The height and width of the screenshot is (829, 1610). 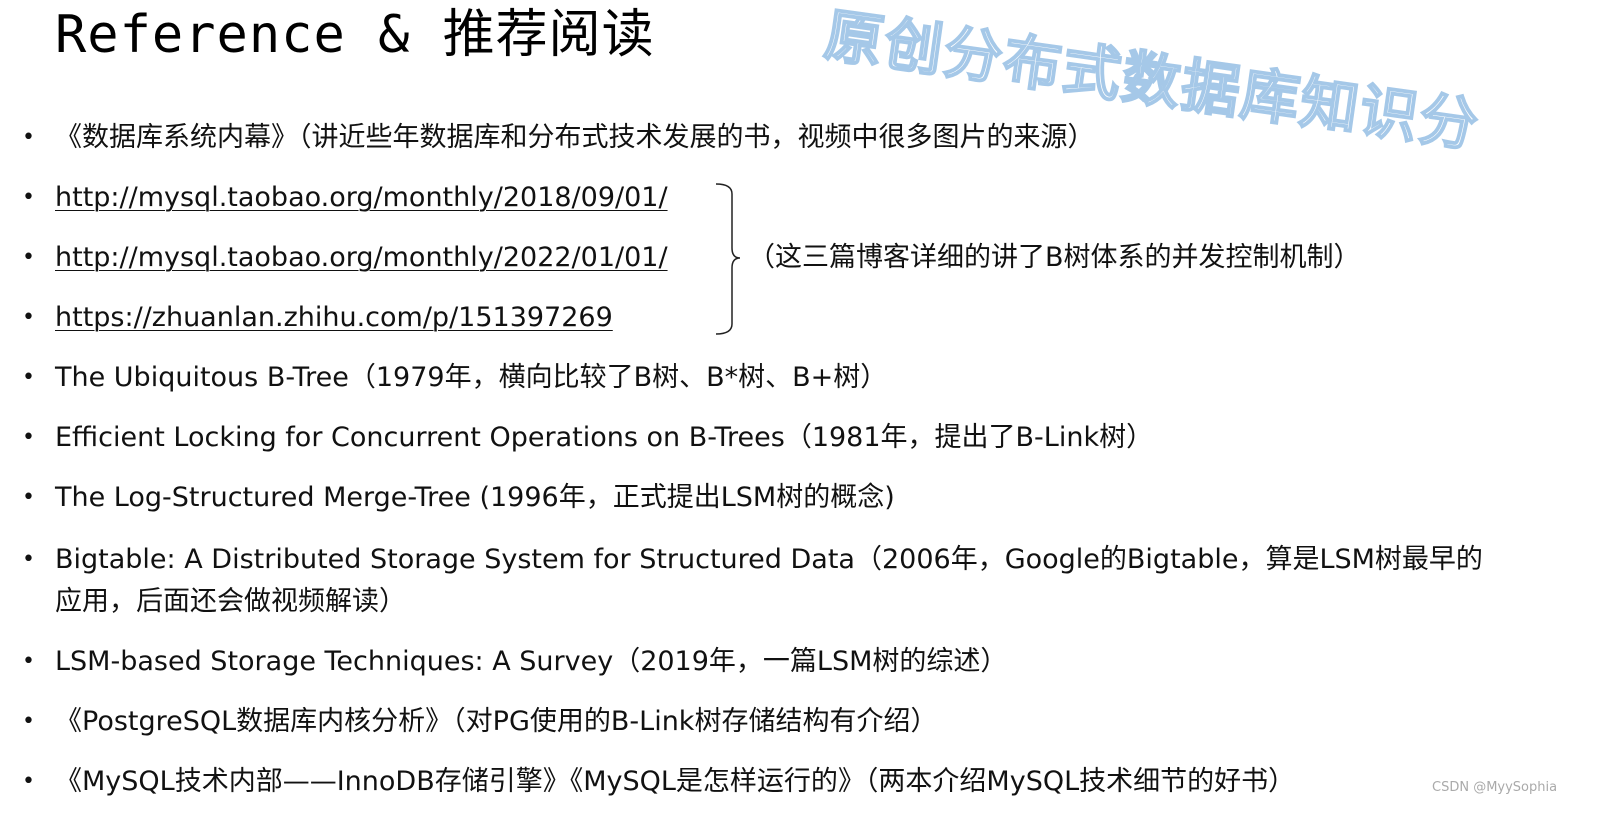 What do you see at coordinates (575, 137) in the screenshot?
I see `reference-text: 《数据库系统内幕》（讲近些年数据库和分布式技术发展的书，视频中很多图片的来源）` at bounding box center [575, 137].